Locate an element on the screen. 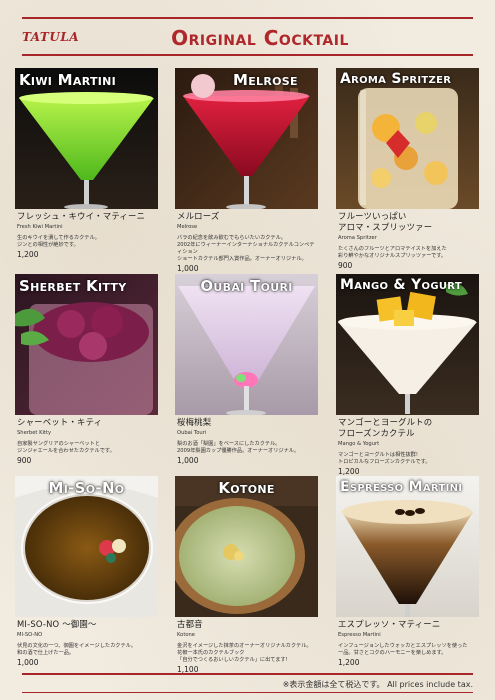 This screenshot has width=495, height=700. description-line: トロピカルなフローズンカクテルです。 is located at coordinates (384, 462).